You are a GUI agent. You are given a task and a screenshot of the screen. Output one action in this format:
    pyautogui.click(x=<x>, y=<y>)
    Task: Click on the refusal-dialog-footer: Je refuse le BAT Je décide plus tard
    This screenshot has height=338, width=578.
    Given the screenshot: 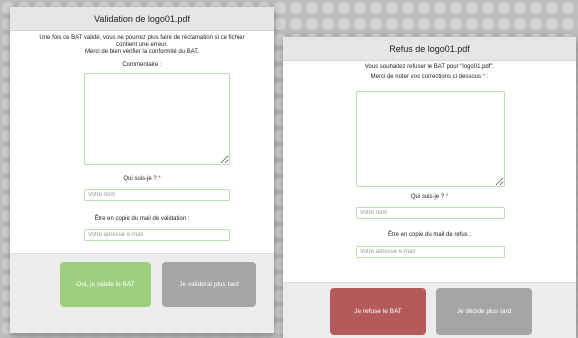 What is the action you would take?
    pyautogui.click(x=429, y=310)
    